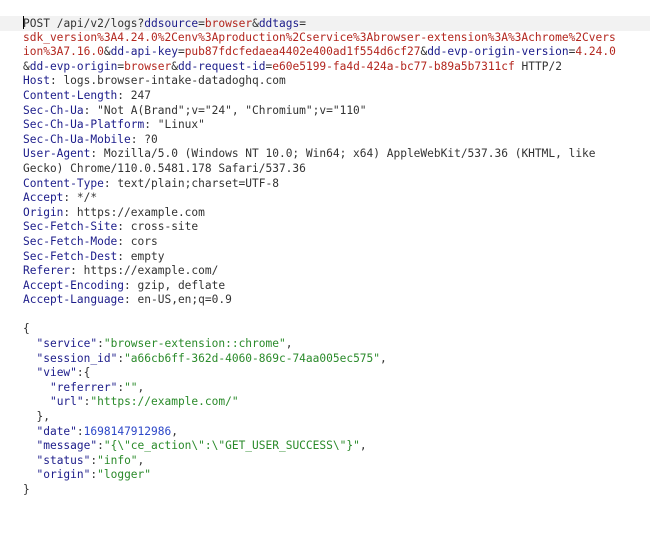 The width and height of the screenshot is (650, 536). What do you see at coordinates (279, 23) in the screenshot?
I see `param-key-ddtags: ddtags` at bounding box center [279, 23].